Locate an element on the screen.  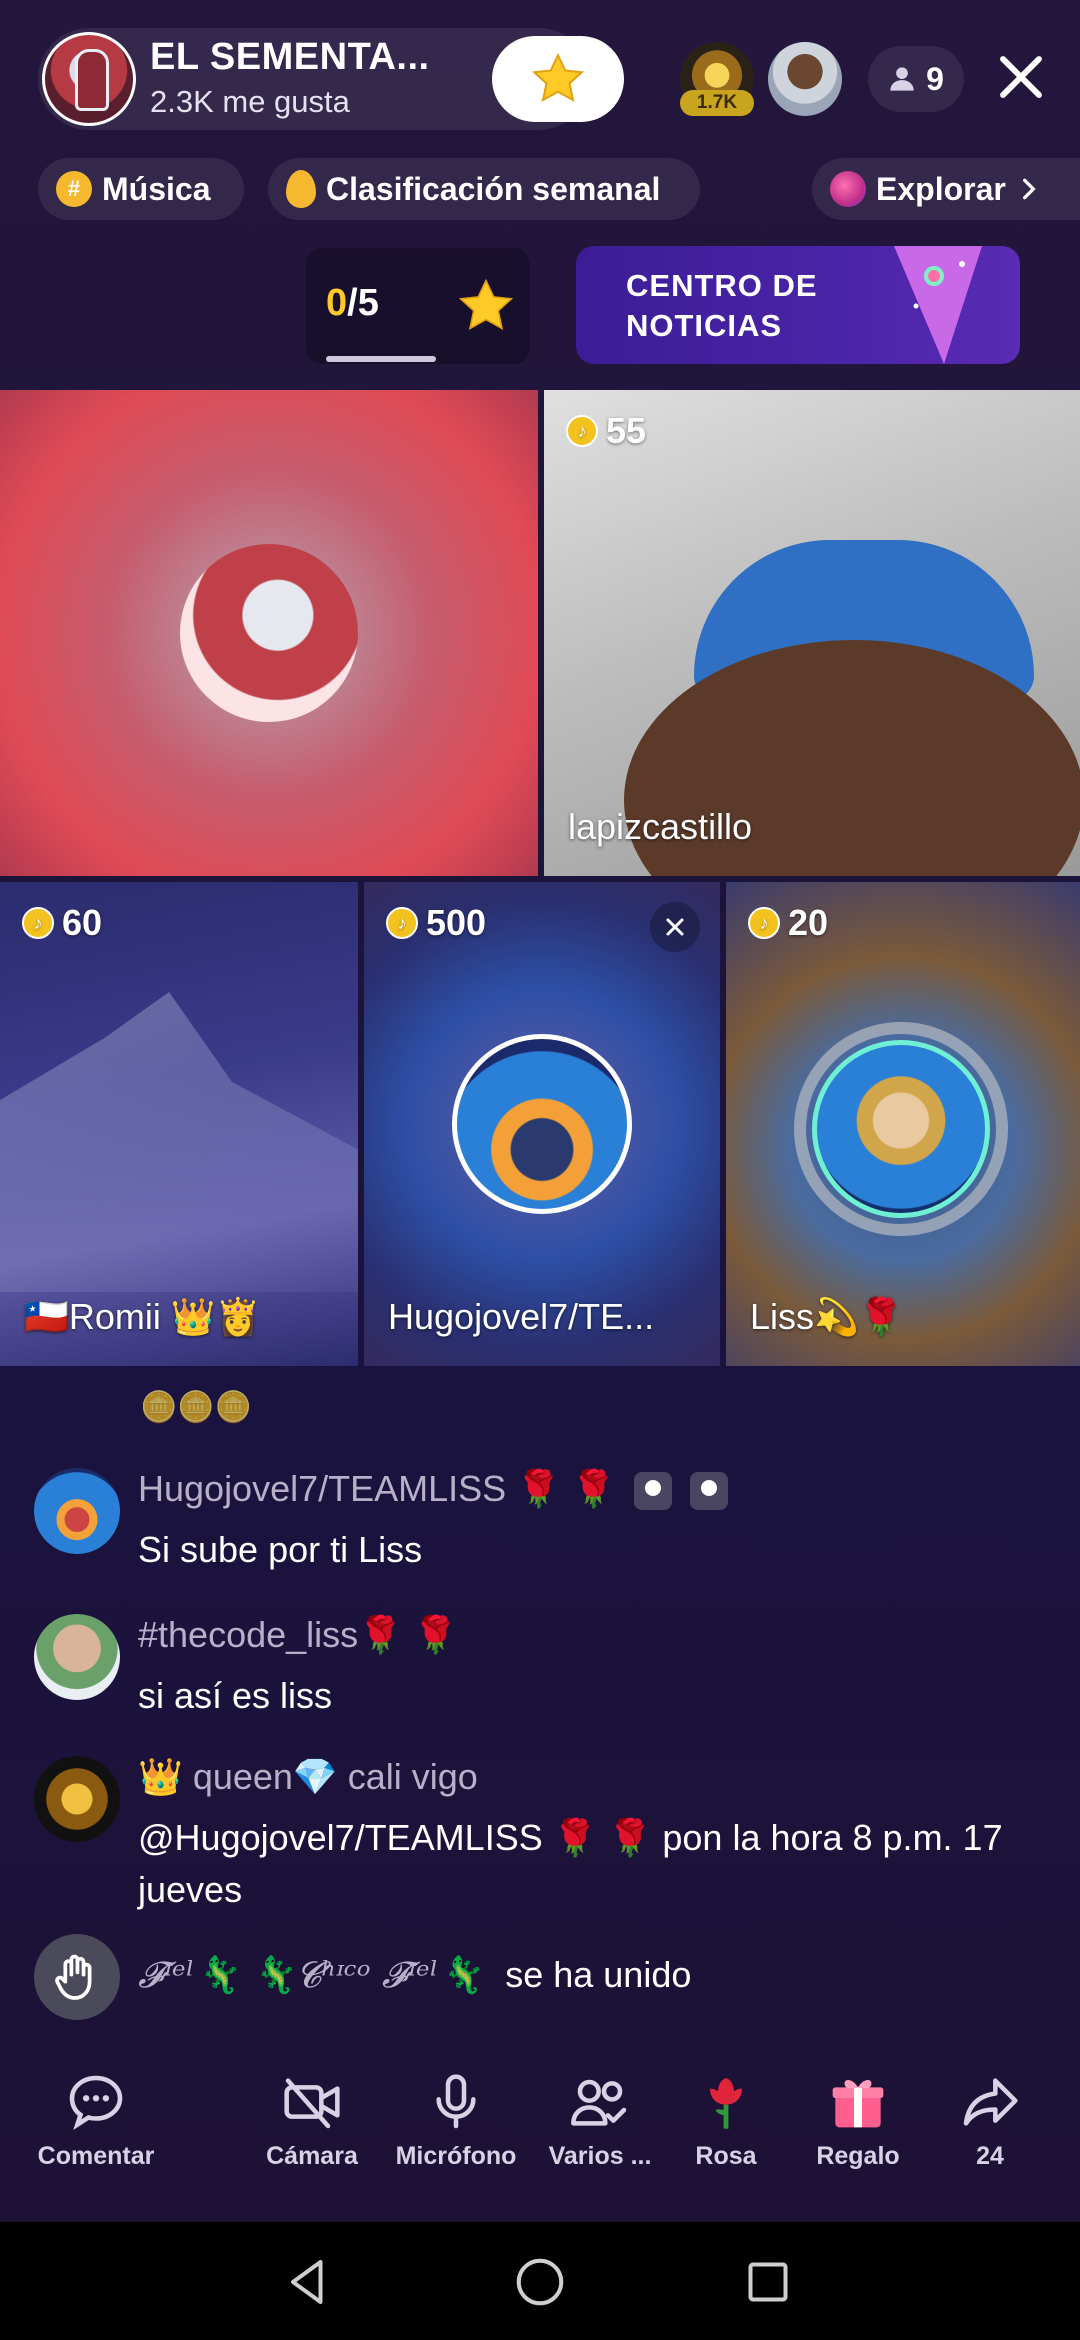
chip-explore: Explorar is located at coordinates (946, 189).